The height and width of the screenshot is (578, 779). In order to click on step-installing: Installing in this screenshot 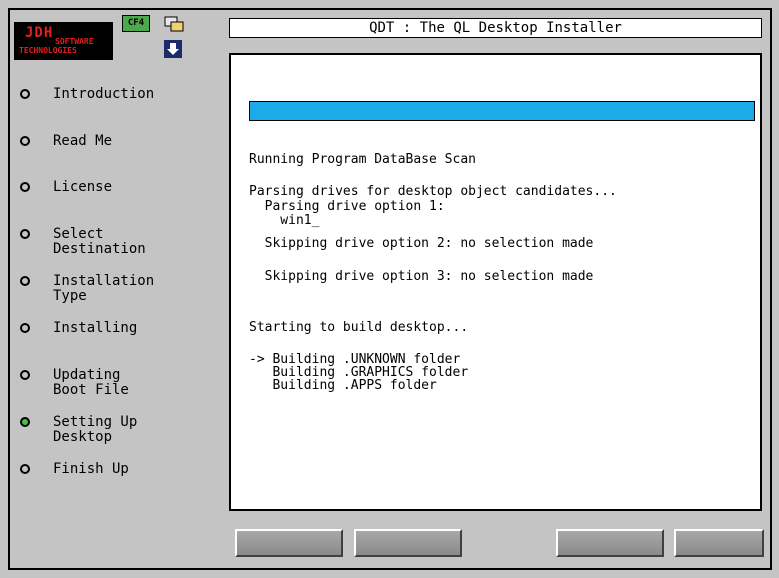, I will do `click(115, 329)`.